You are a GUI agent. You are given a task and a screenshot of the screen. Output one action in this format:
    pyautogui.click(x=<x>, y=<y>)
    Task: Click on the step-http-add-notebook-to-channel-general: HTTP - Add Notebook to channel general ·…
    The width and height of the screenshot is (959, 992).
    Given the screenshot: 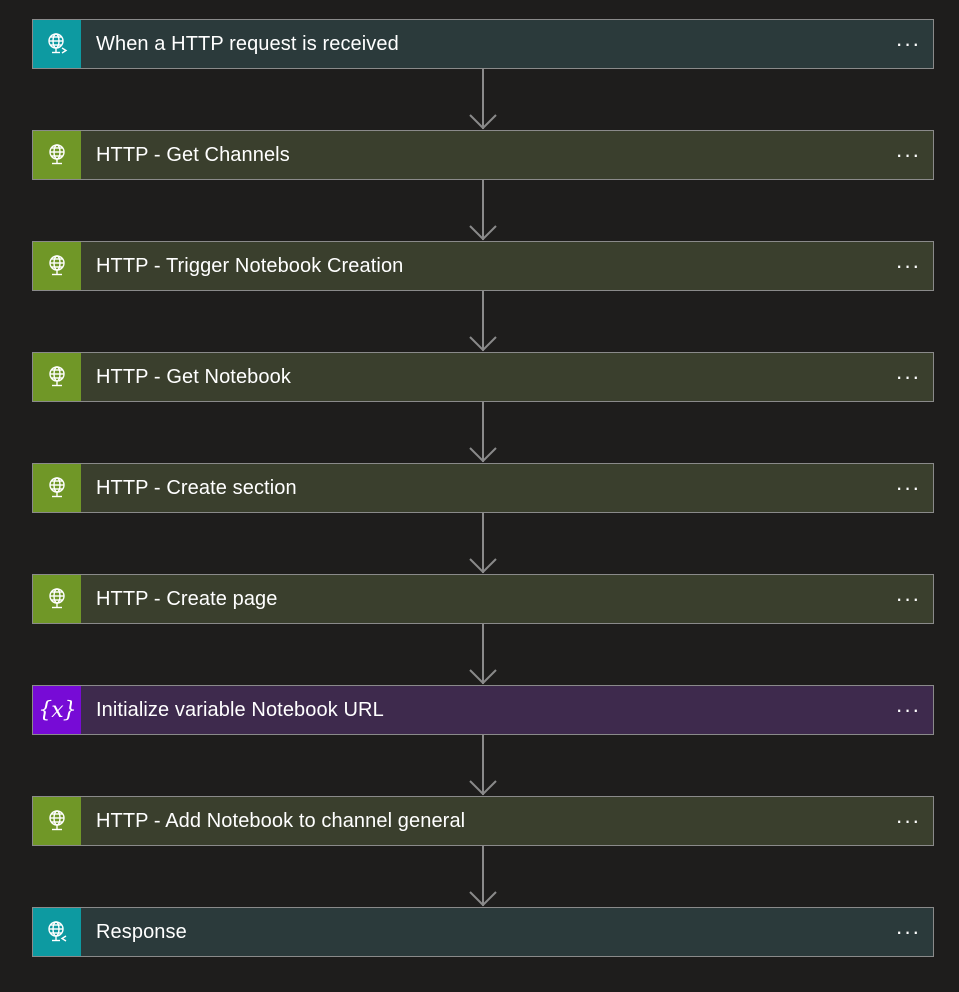 What is the action you would take?
    pyautogui.click(x=483, y=821)
    